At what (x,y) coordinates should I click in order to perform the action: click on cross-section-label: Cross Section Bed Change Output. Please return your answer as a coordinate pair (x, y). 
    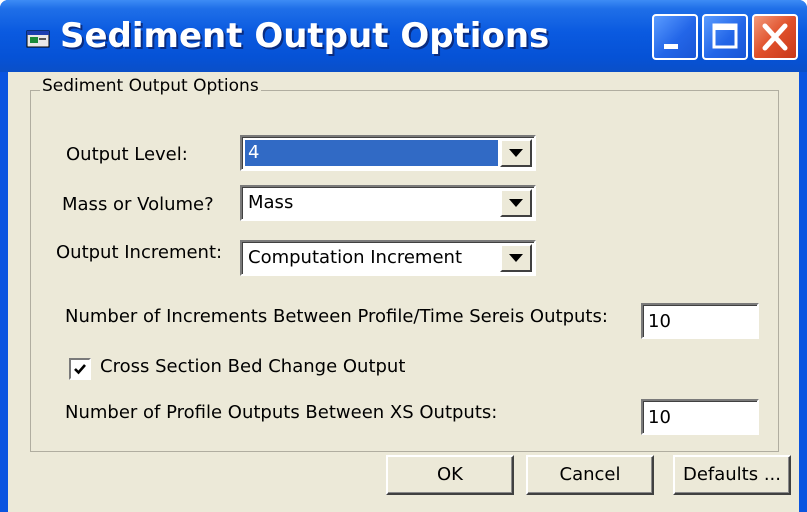
    Looking at the image, I should click on (252, 366).